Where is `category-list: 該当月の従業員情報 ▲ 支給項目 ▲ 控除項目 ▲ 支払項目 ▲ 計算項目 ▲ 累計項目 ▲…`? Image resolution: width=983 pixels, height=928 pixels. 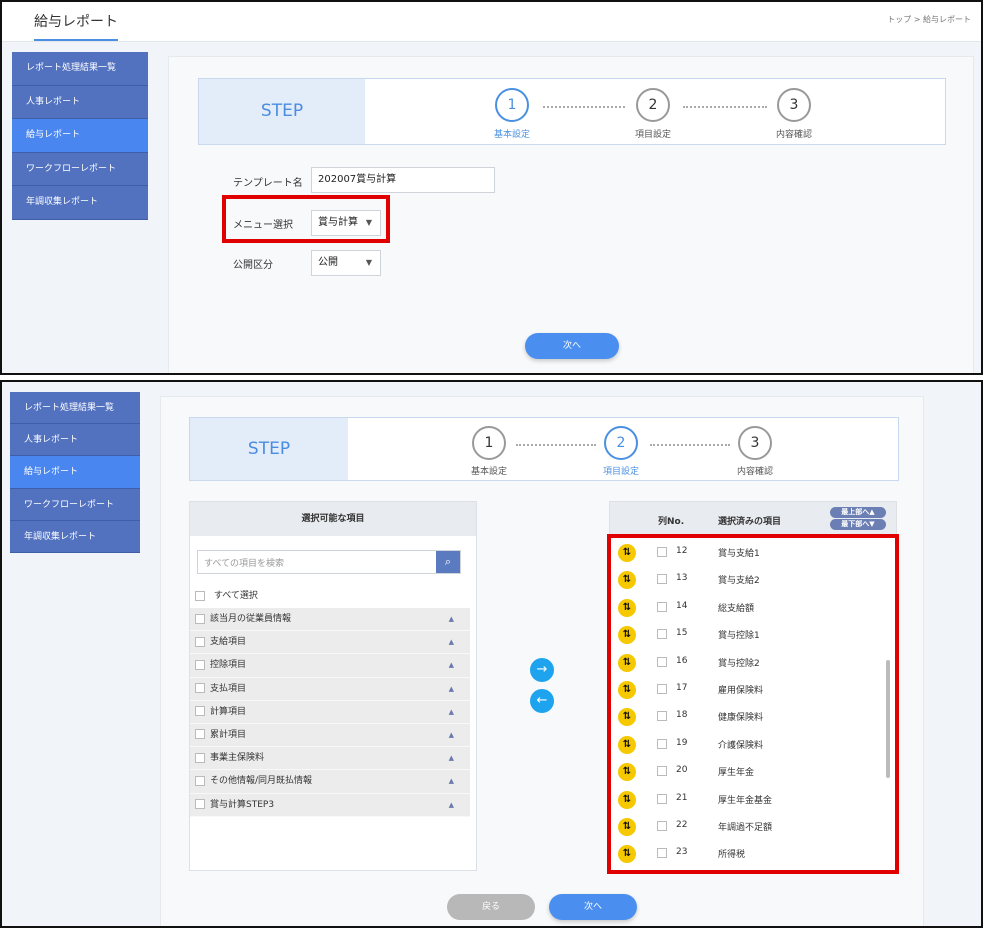
category-list: 該当月の従業員情報 ▲ 支給項目 ▲ 控除項目 ▲ 支払項目 ▲ 計算項目 ▲ 累計項目 ▲… is located at coordinates (330, 712).